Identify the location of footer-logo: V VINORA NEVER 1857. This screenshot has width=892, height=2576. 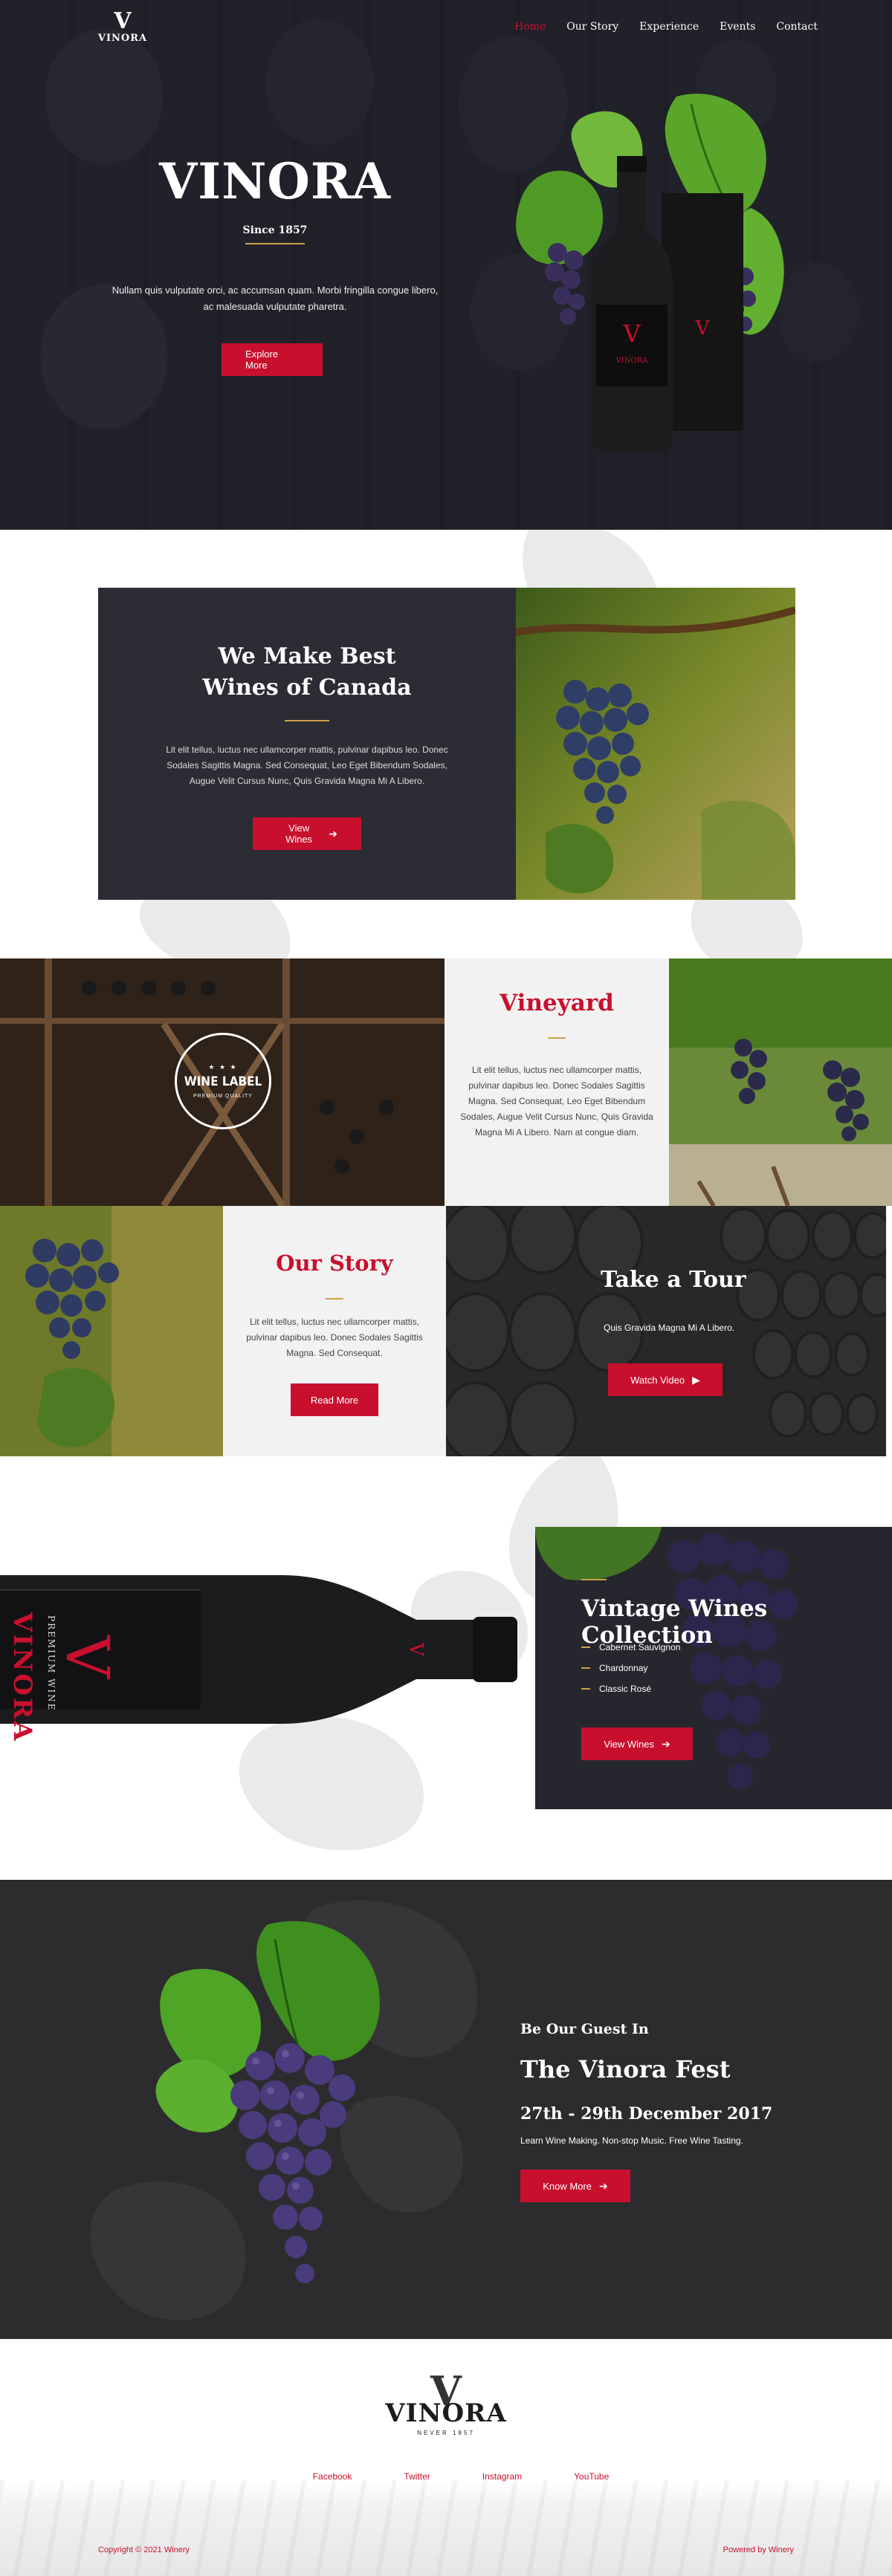
(446, 2401).